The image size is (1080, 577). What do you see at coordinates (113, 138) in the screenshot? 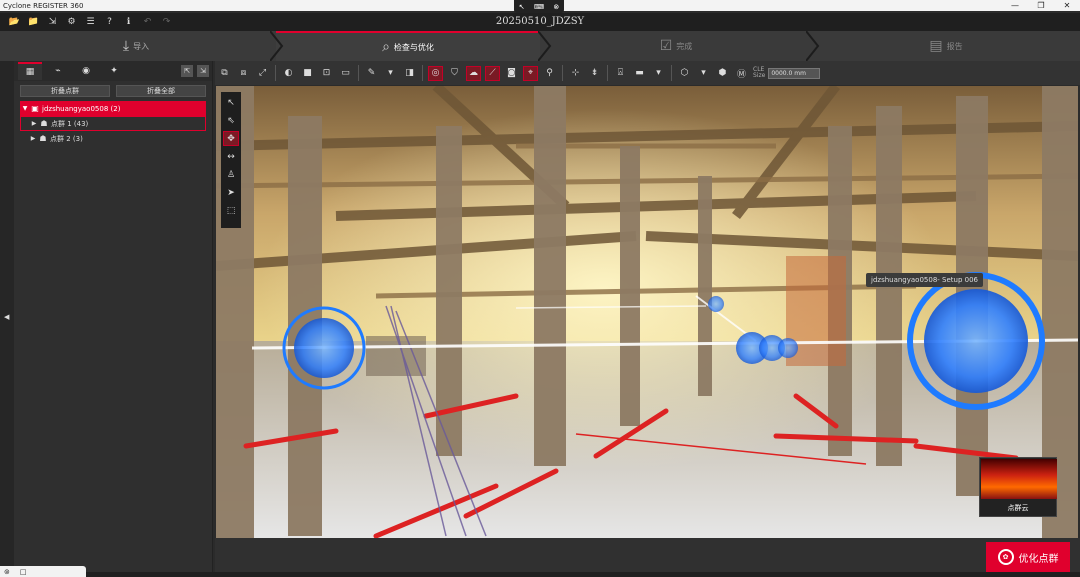
I see `tree-group-row: ▶ ☗ 点群 2 (3)` at bounding box center [113, 138].